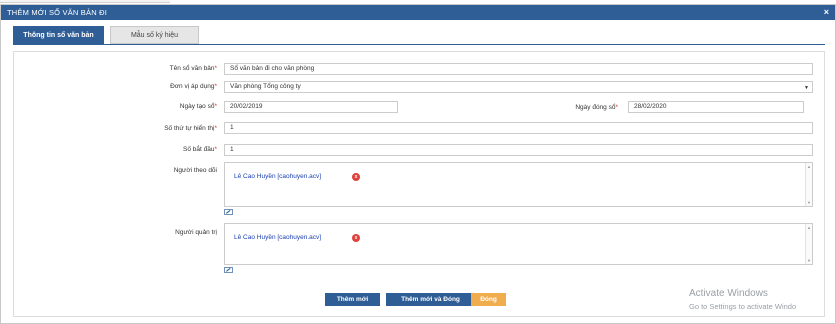  What do you see at coordinates (85, 1) in the screenshot?
I see `top-strip-fragment` at bounding box center [85, 1].